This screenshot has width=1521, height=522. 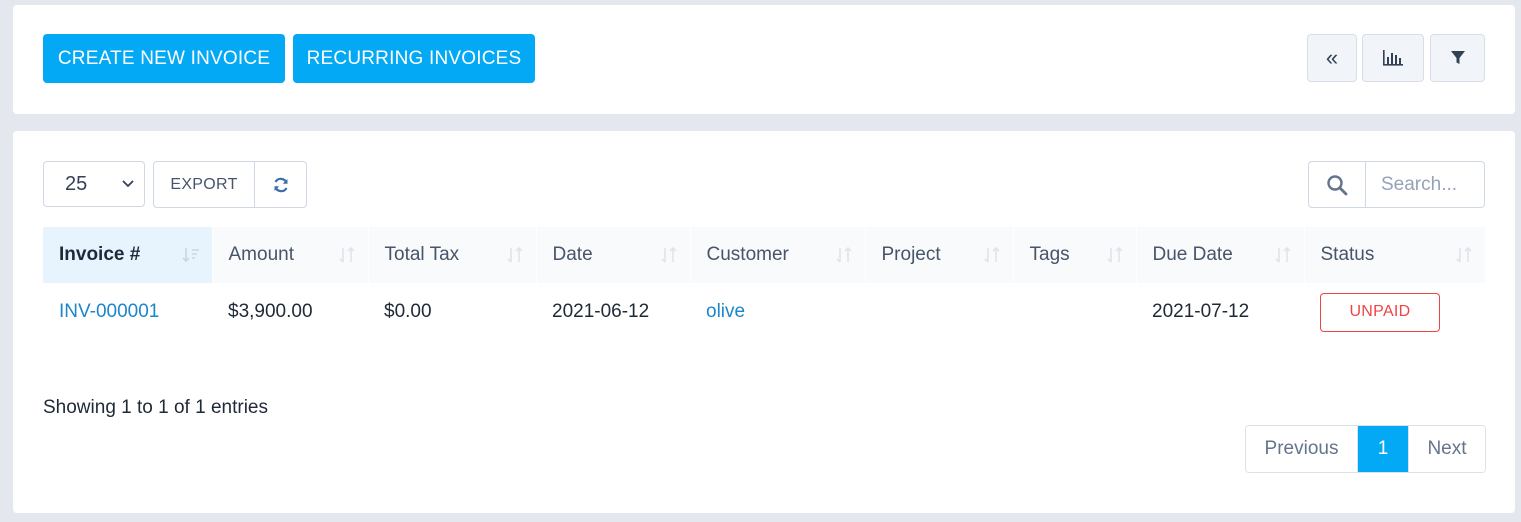 What do you see at coordinates (1446, 449) in the screenshot?
I see `next-page-button: Next` at bounding box center [1446, 449].